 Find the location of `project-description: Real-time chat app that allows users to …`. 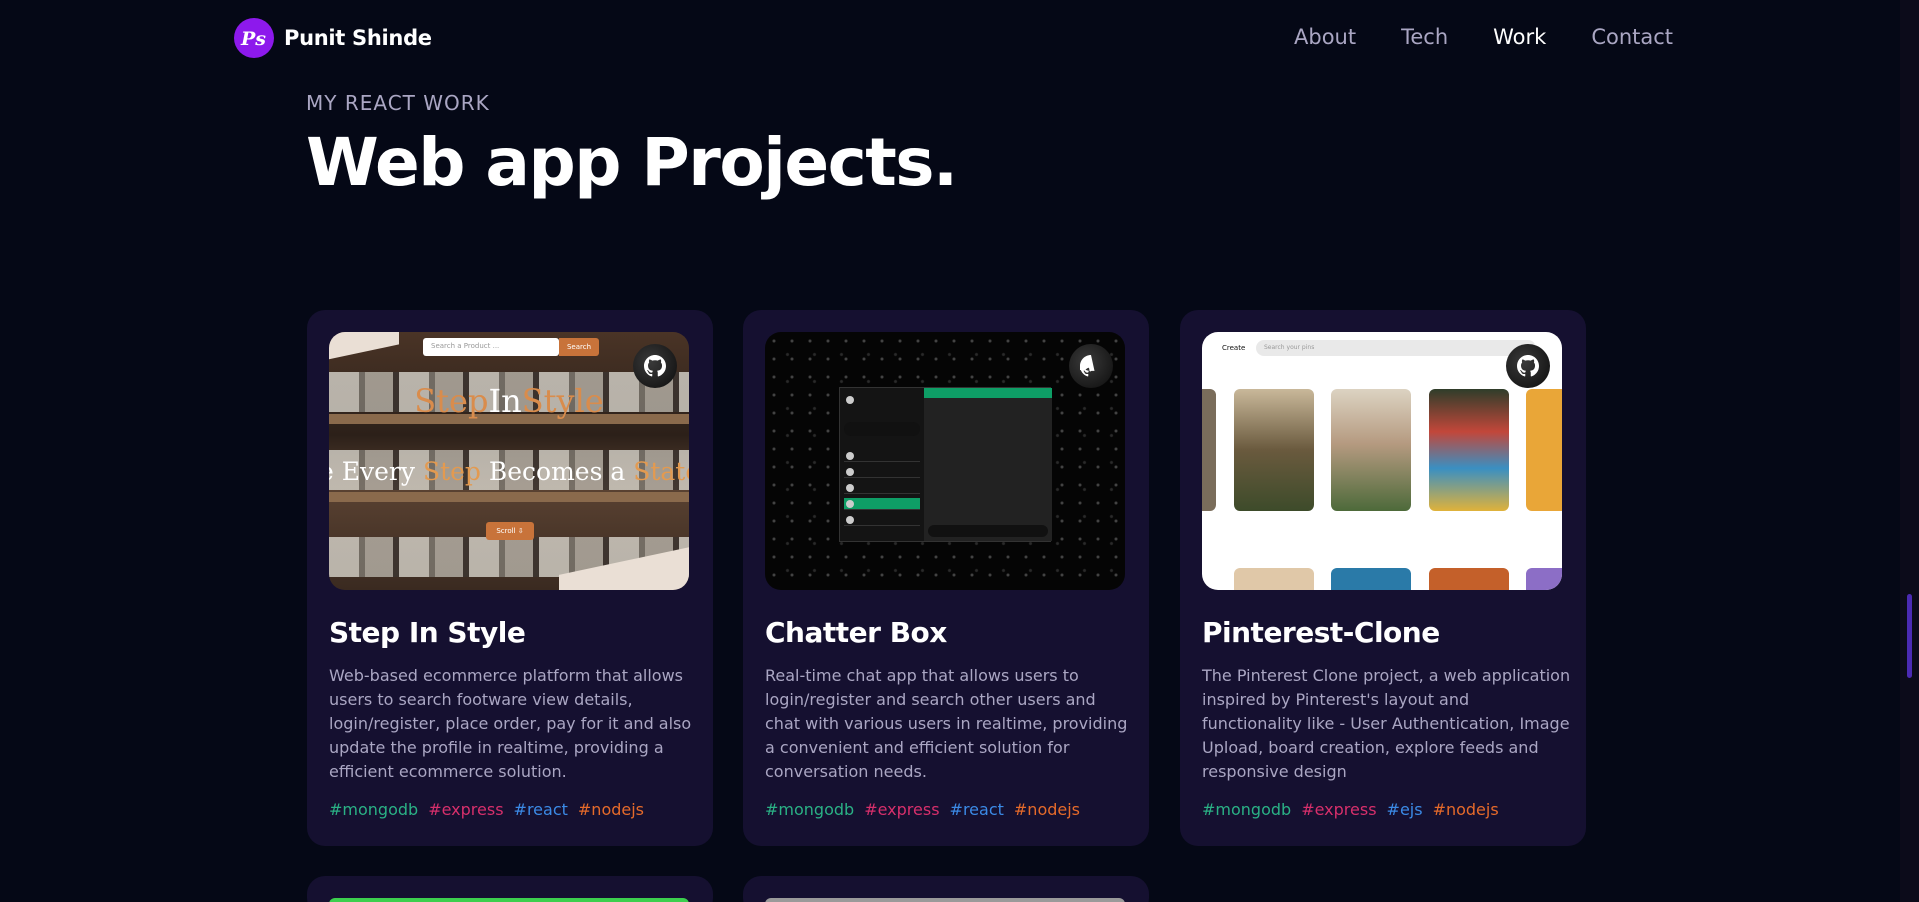

project-description: Real-time chat app that allows users to … is located at coordinates (946, 723).